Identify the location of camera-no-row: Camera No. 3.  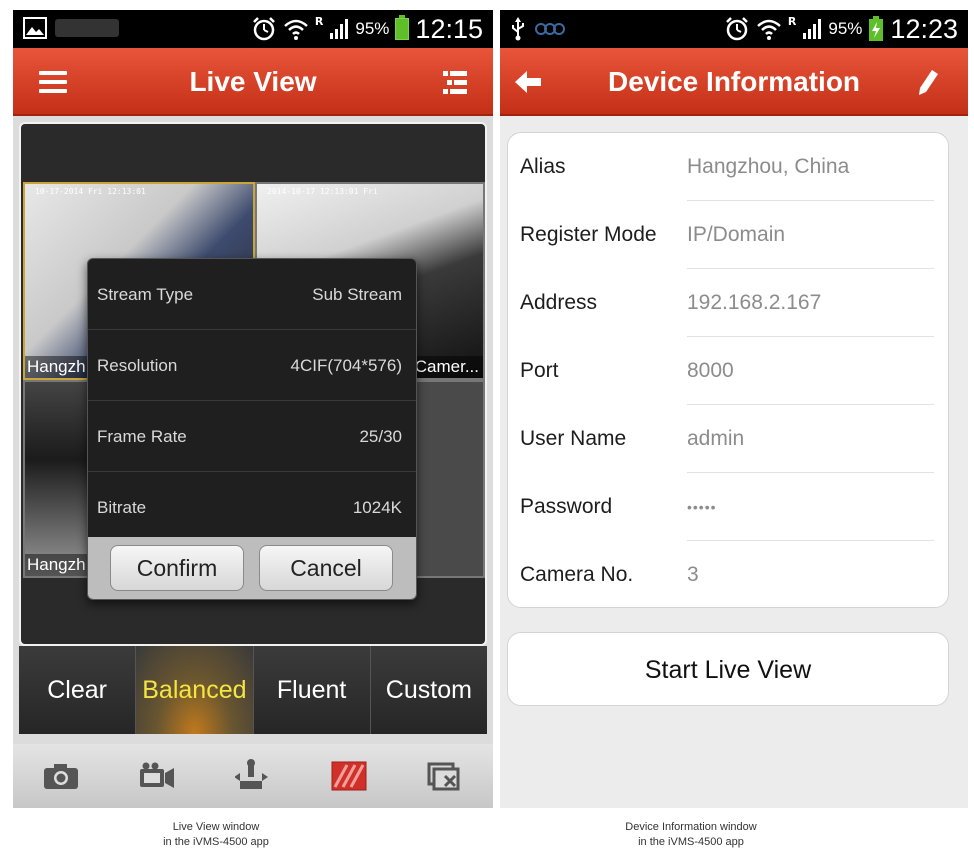
(728, 575).